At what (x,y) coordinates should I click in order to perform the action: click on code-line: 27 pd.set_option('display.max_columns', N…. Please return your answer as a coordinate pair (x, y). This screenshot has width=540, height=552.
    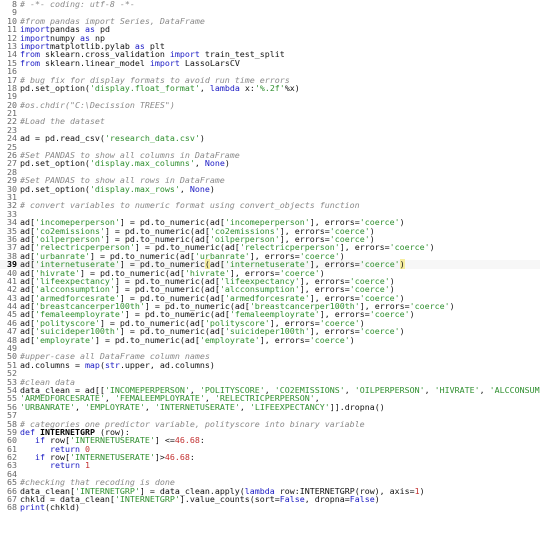
    Looking at the image, I should click on (270, 163).